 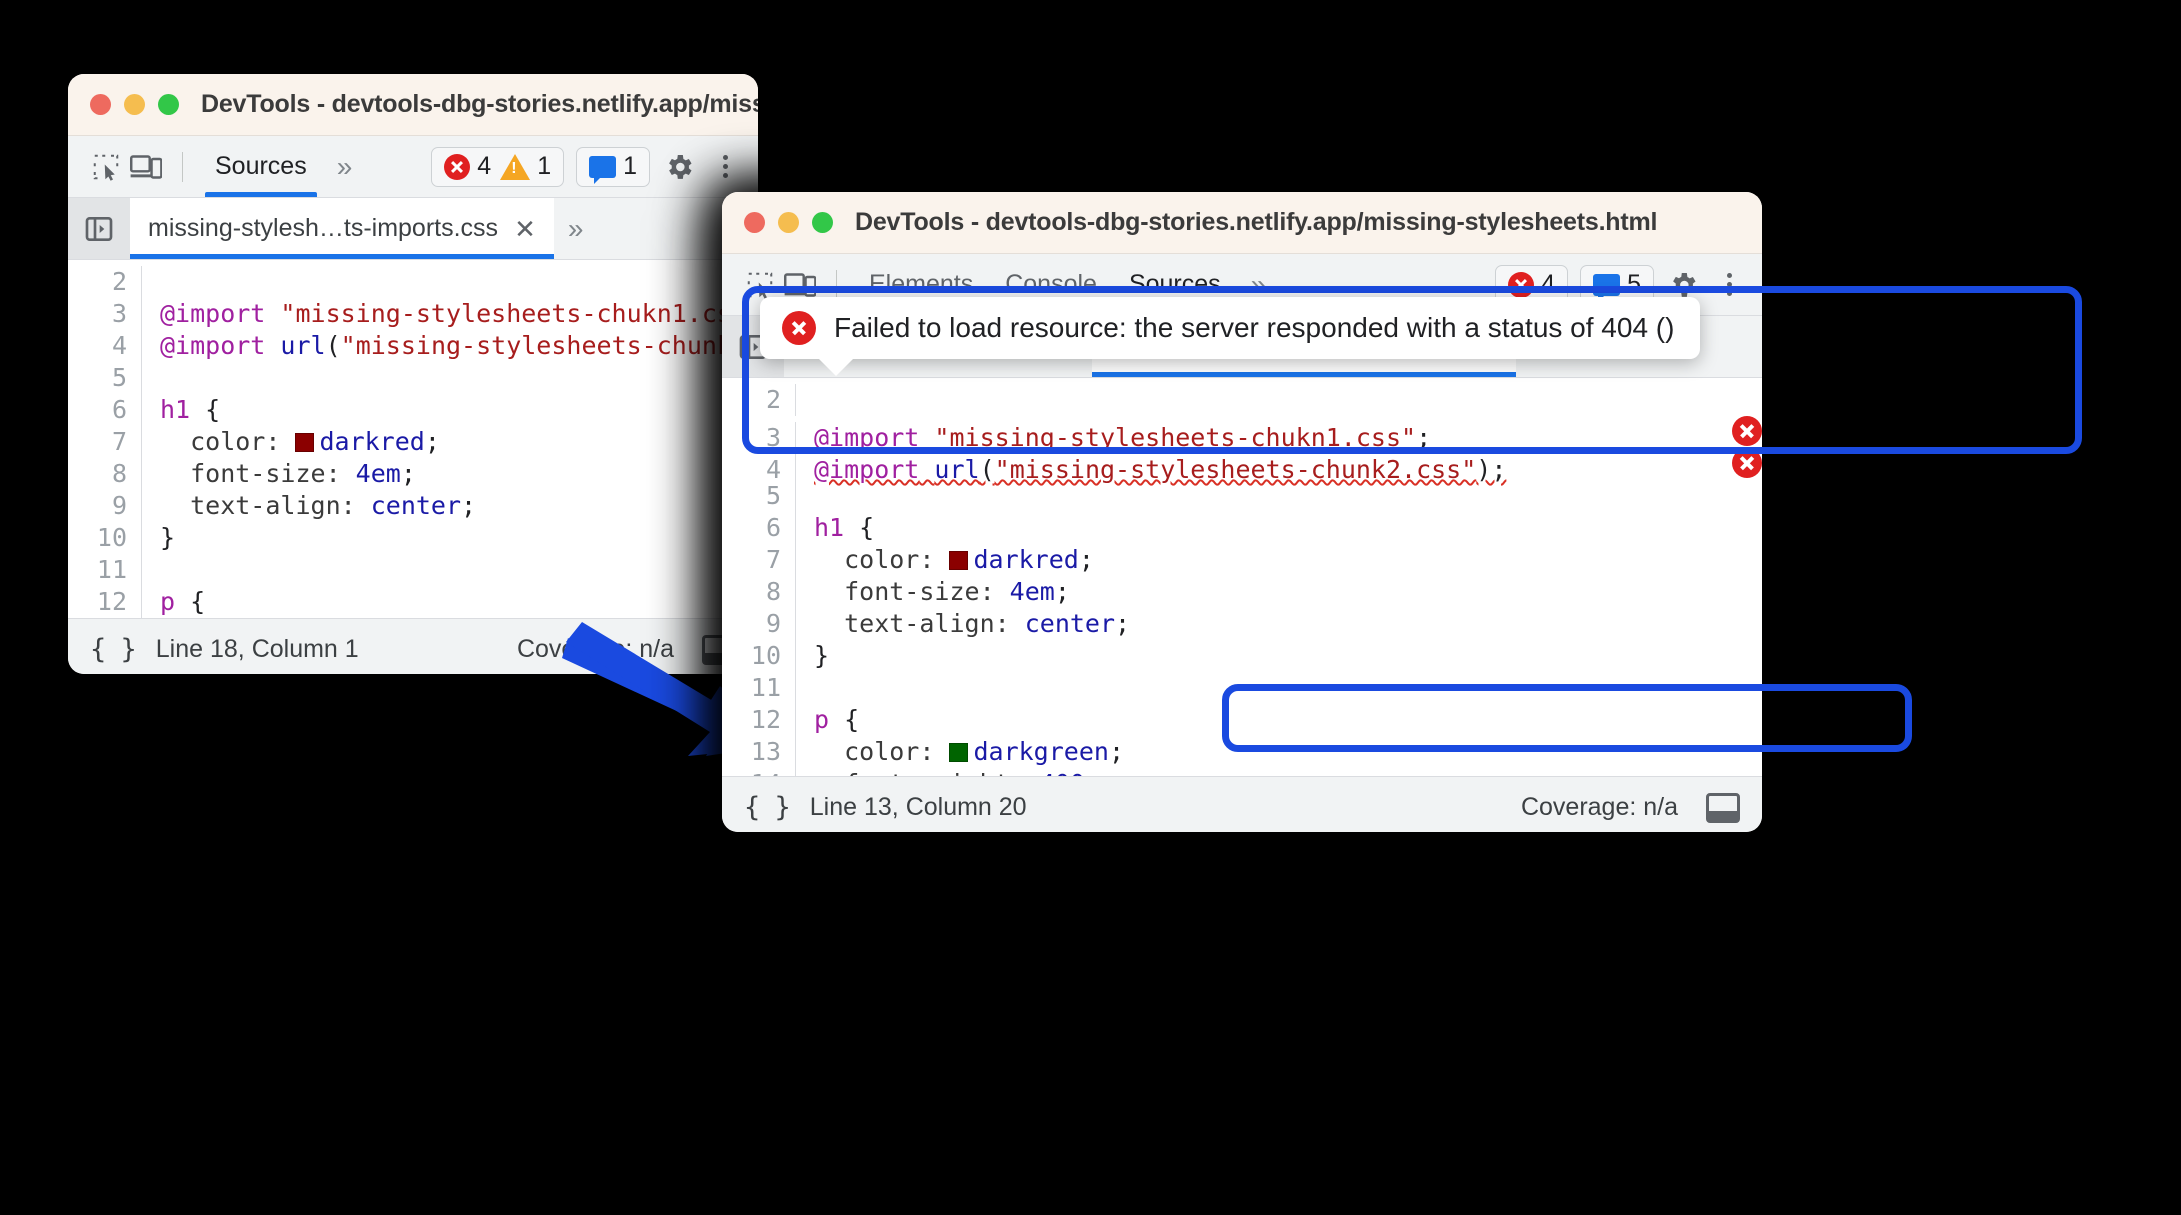 What do you see at coordinates (413, 410) in the screenshot?
I see `code-line: 6 h1 {` at bounding box center [413, 410].